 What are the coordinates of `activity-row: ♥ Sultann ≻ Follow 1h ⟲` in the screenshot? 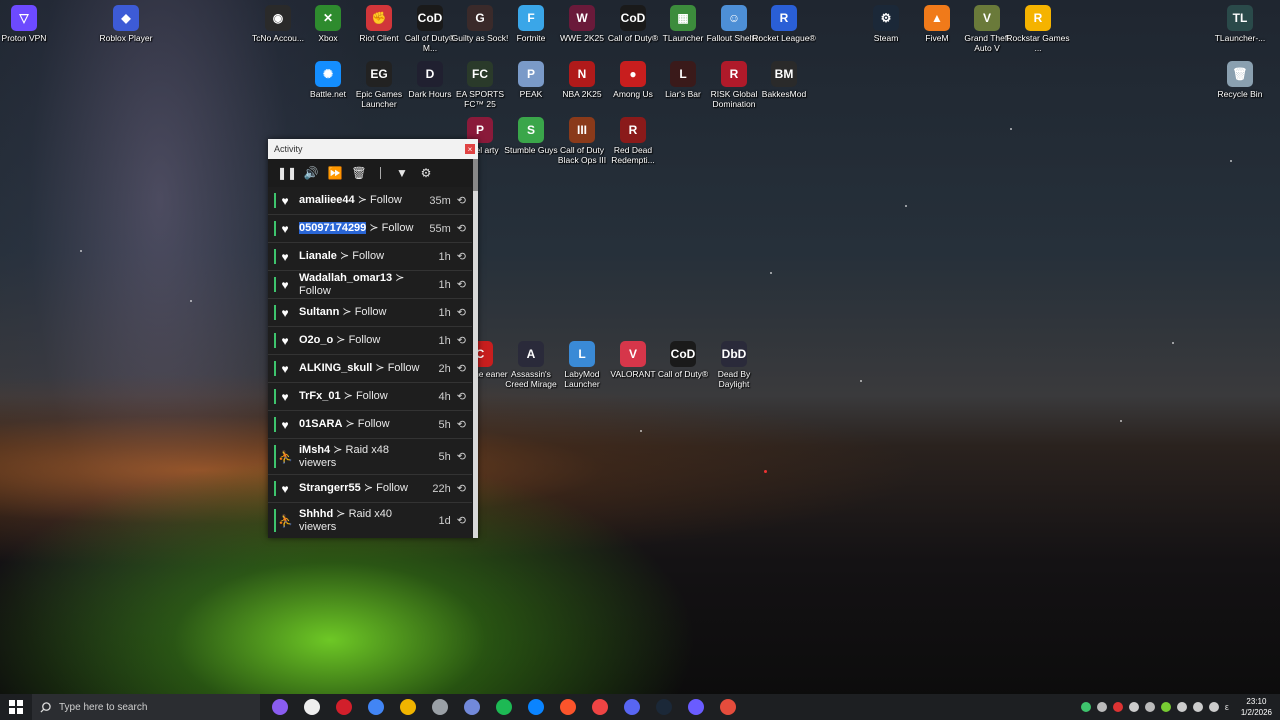 It's located at (370, 313).